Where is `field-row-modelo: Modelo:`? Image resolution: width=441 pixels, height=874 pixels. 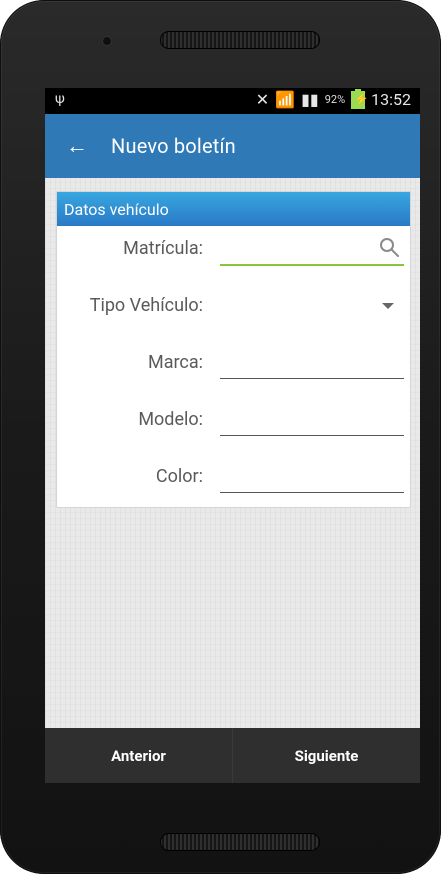
field-row-modelo: Modelo: is located at coordinates (233, 421).